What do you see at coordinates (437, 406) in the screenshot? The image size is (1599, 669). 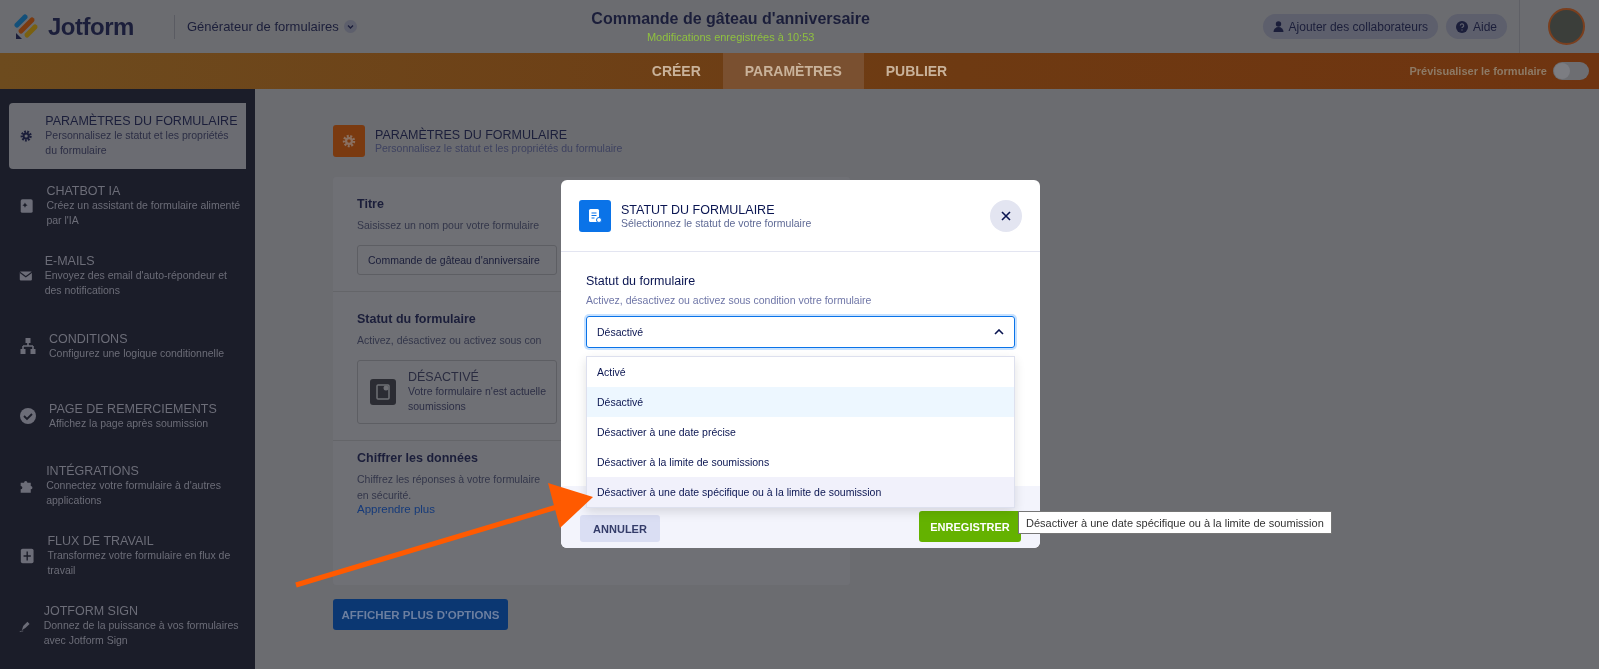 I see `status-description: soumissions` at bounding box center [437, 406].